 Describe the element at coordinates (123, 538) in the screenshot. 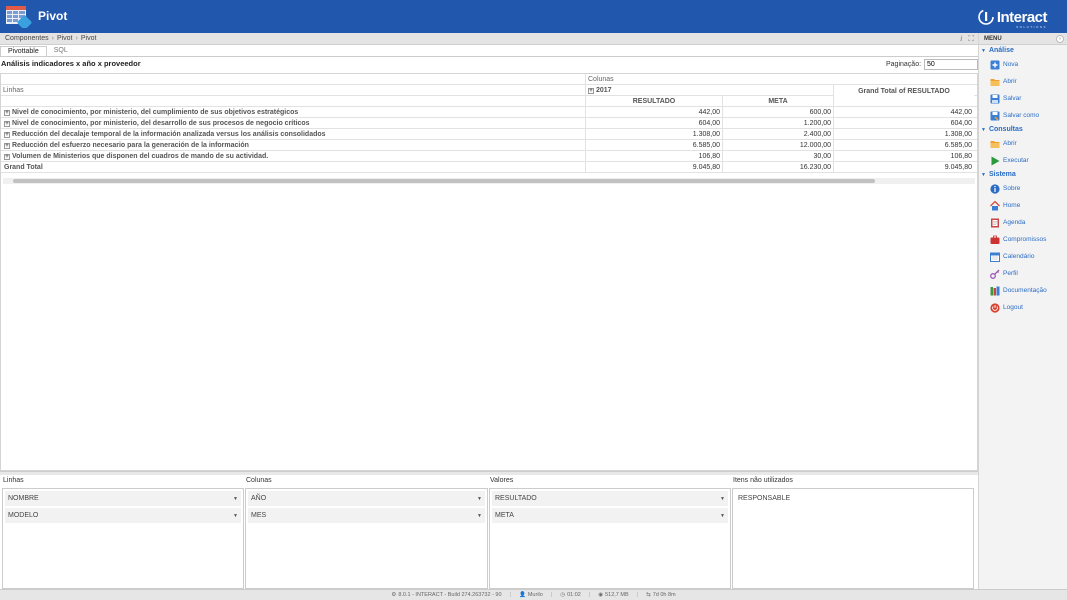

I see `fields-linhas-dropzone: NOMBRE ▼ MODELO ▼` at that location.